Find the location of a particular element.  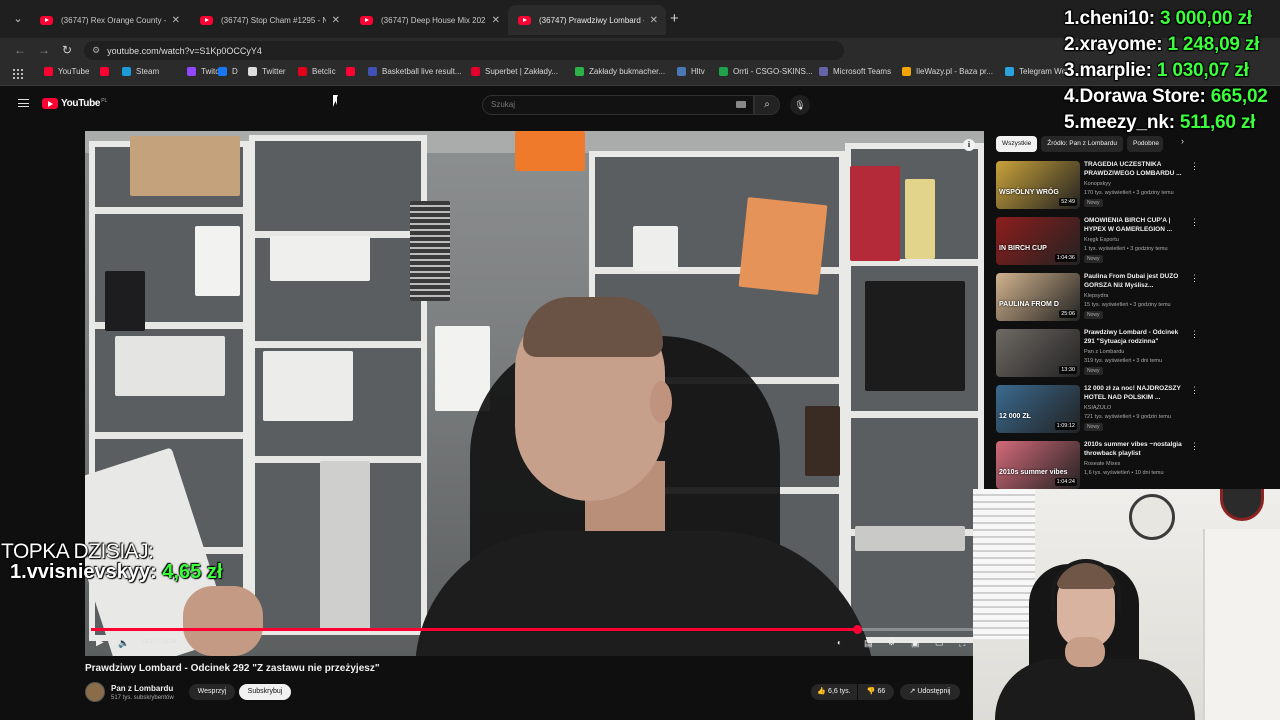

browser-tab: (36747) Rex Orange County - Ni ✕ is located at coordinates (109, 20).